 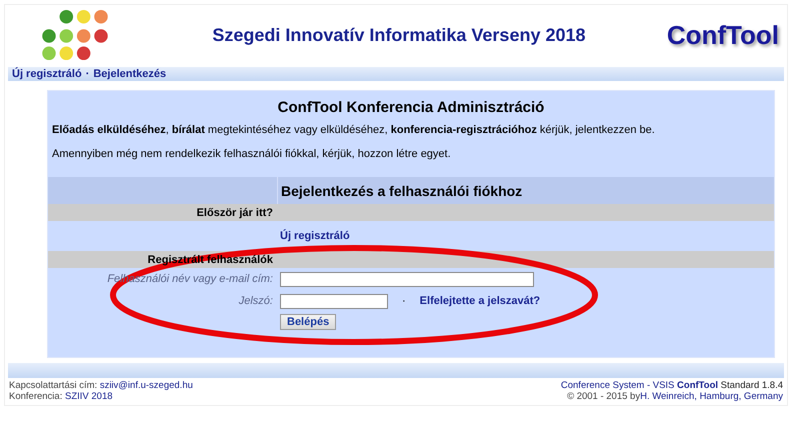 I want to click on register-link: Új regisztráló, so click(x=315, y=236).